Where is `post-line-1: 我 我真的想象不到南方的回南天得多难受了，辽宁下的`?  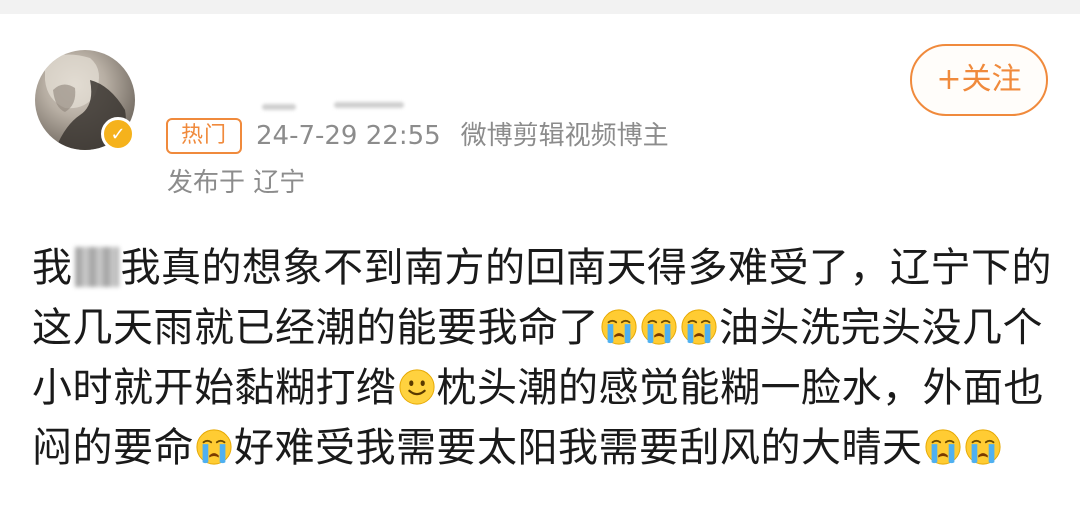 post-line-1: 我 我真的想象不到南方的回南天得多难受了，辽宁下的 is located at coordinates (542, 268).